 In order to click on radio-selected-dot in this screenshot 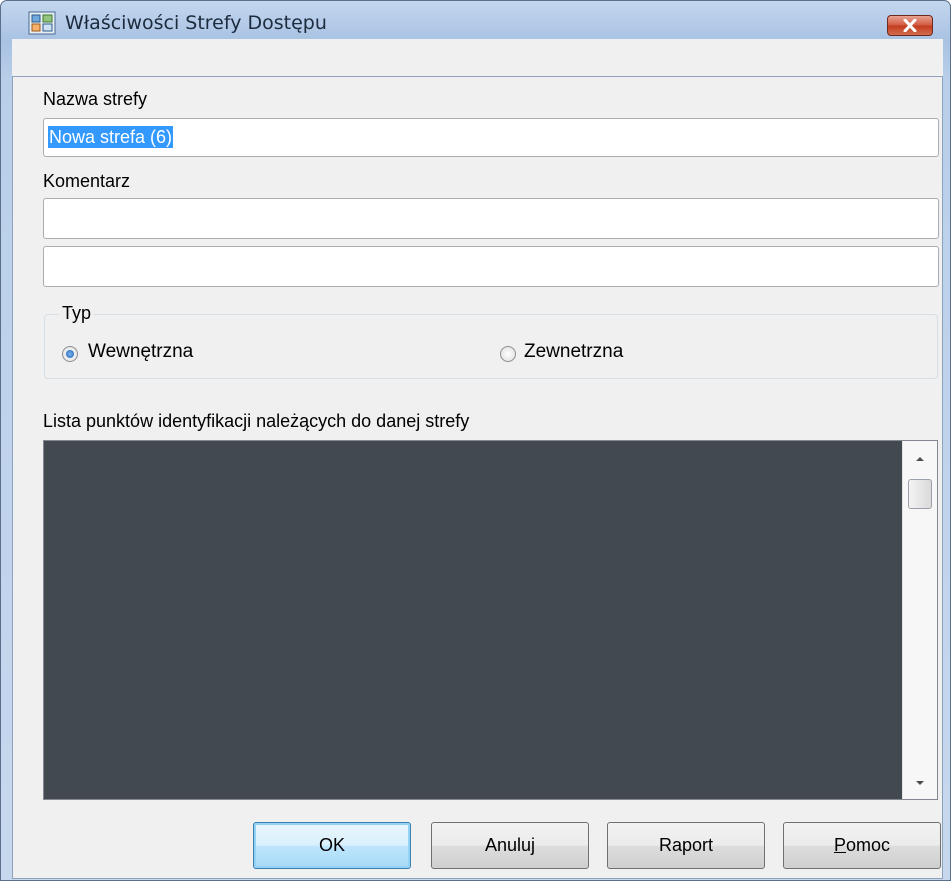, I will do `click(70, 354)`.